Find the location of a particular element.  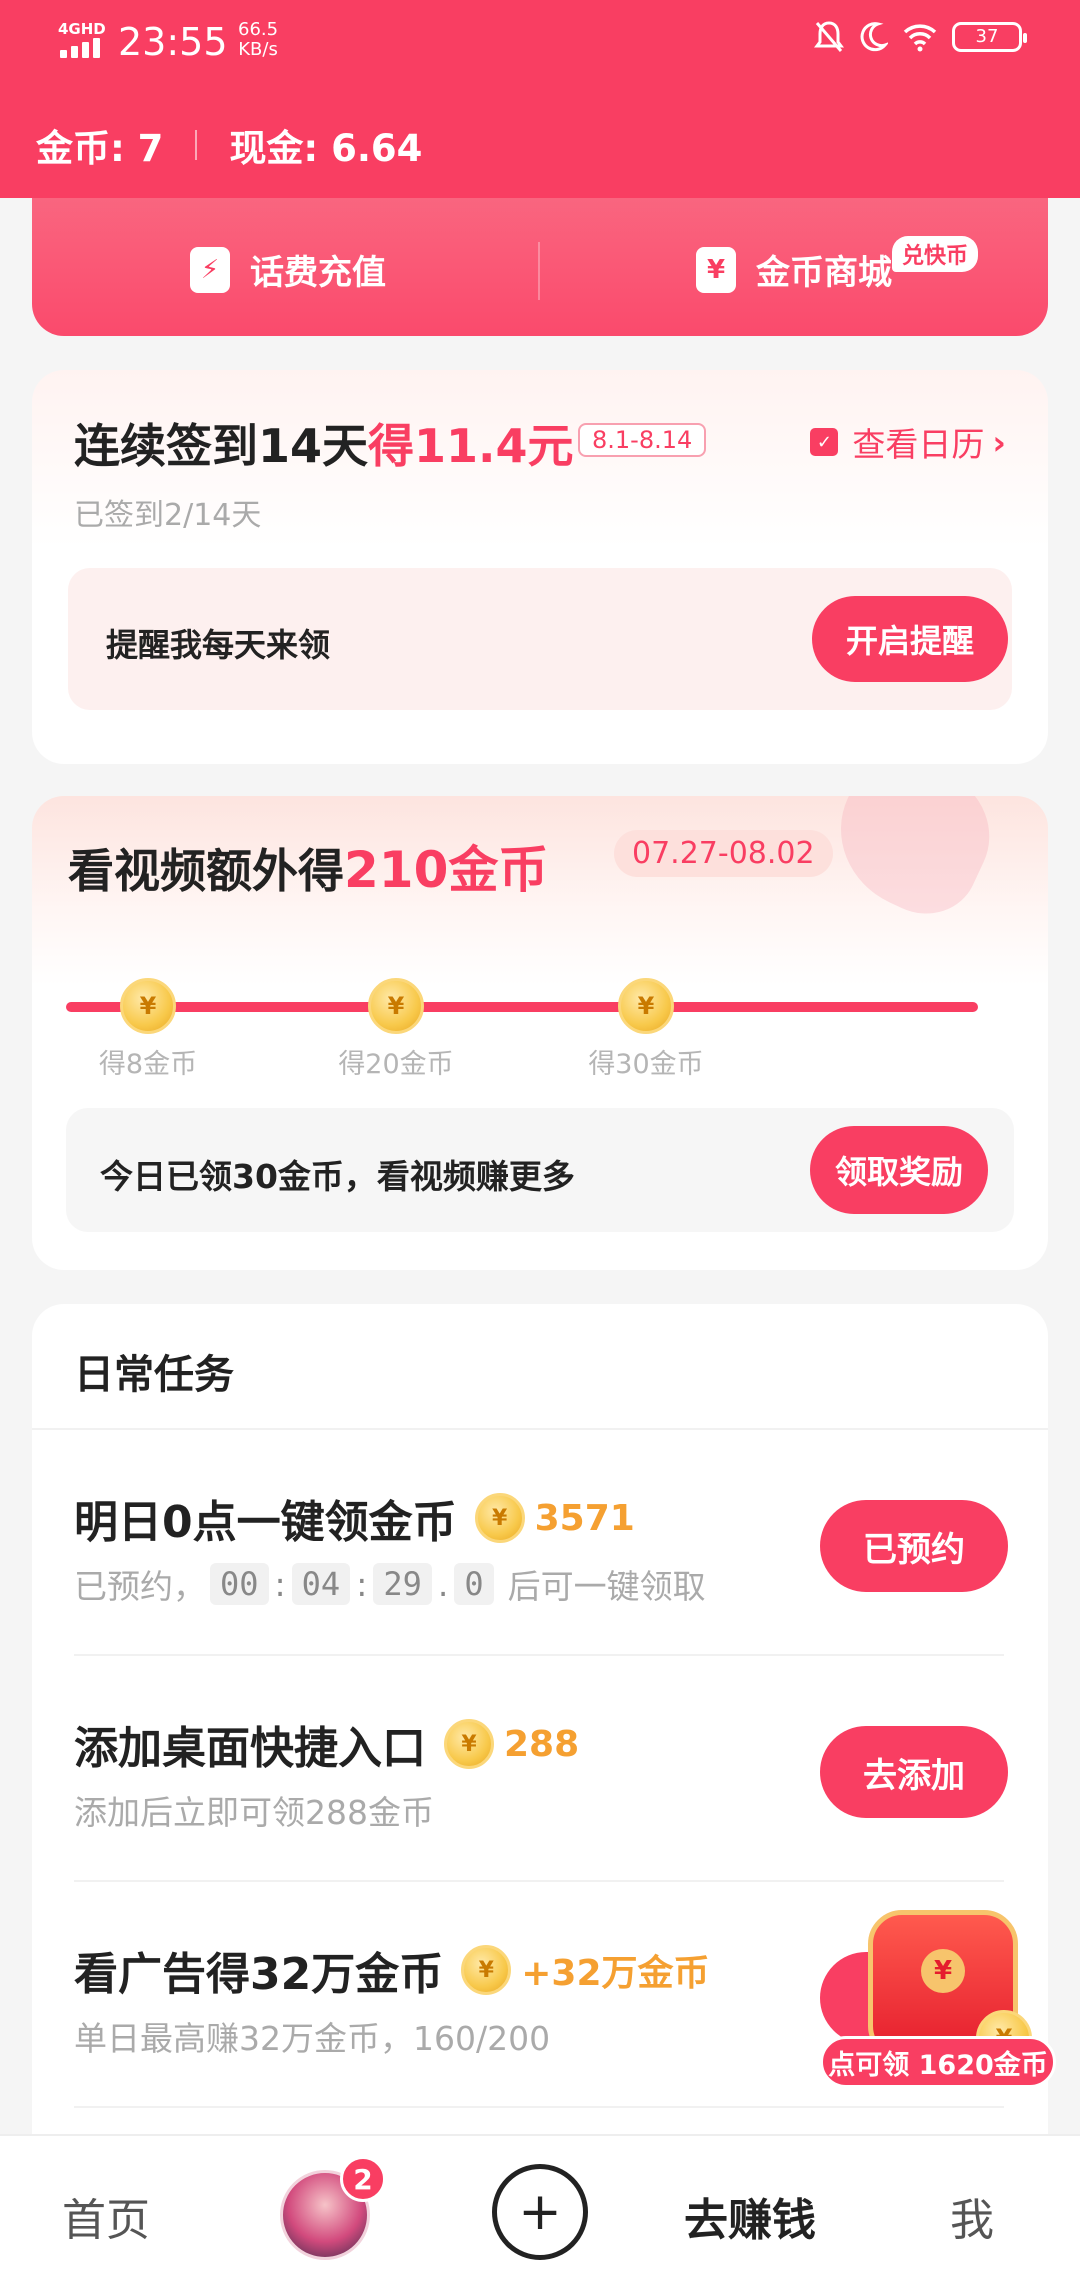

cash-balance: 现金: 6.64 is located at coordinates (325, 145).